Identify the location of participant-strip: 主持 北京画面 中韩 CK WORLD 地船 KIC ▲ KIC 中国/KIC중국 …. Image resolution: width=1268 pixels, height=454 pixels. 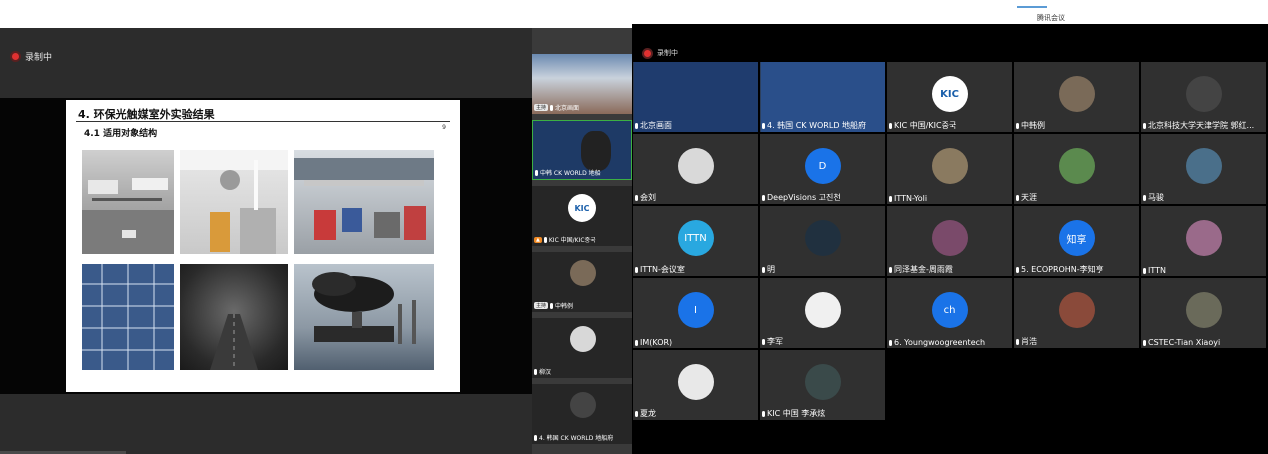
(582, 241).